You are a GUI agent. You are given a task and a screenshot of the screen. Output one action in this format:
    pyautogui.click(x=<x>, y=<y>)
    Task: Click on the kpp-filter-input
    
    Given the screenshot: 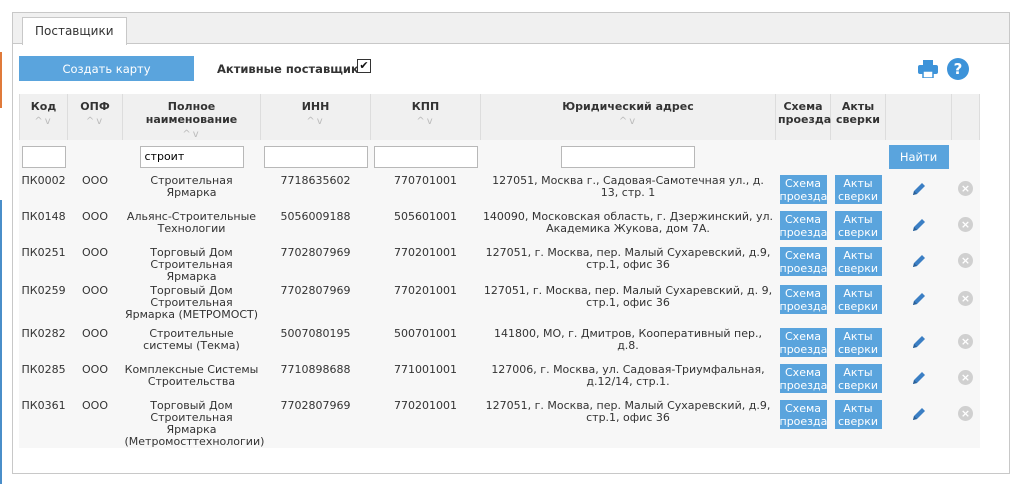 What is the action you would take?
    pyautogui.click(x=425, y=156)
    